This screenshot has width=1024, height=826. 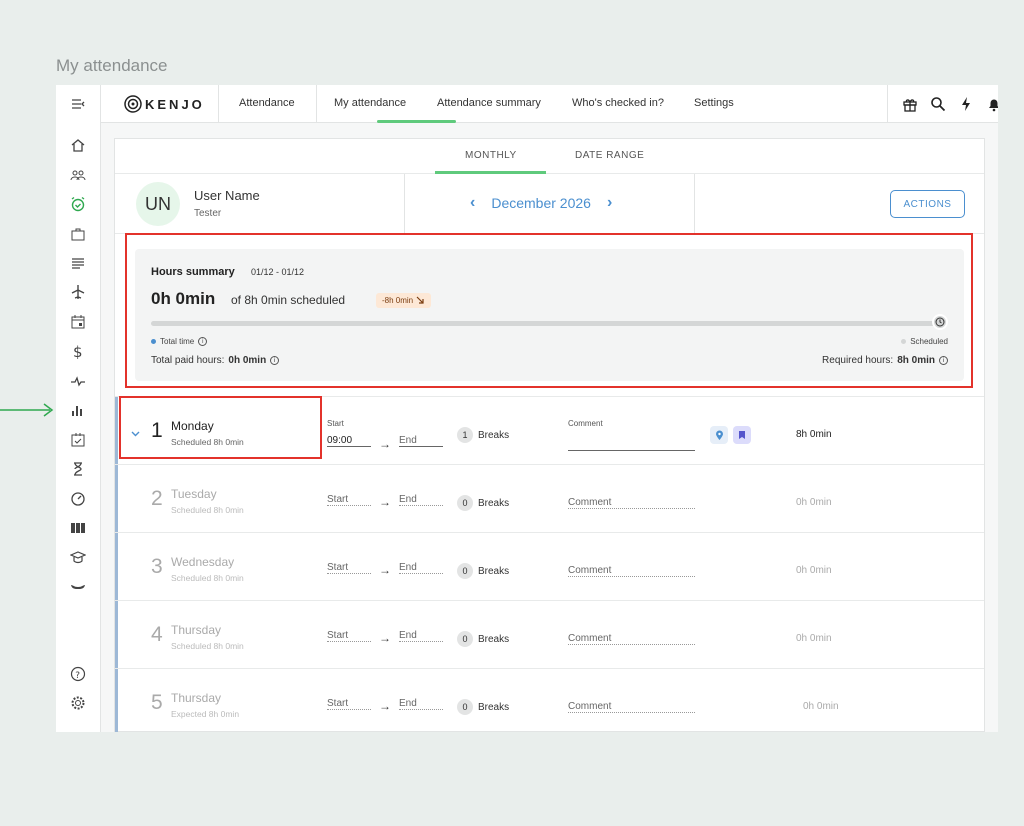 I want to click on day-total-hours: 8h 0min, so click(x=814, y=434).